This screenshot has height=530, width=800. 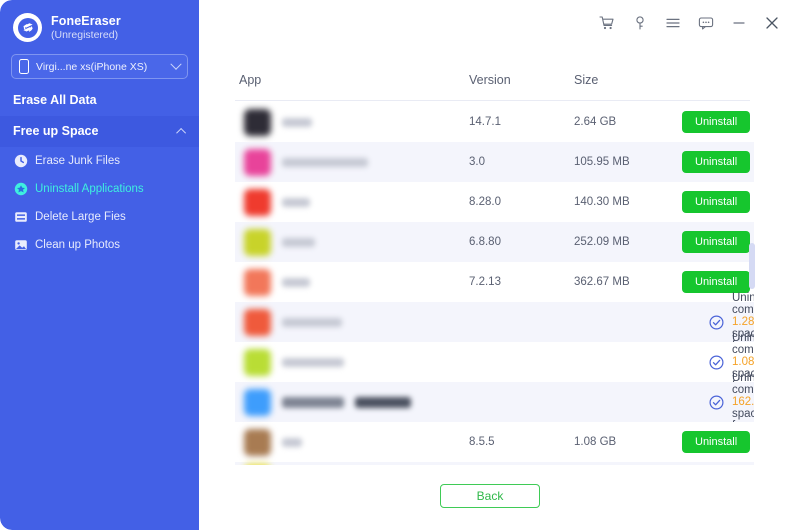 What do you see at coordinates (739, 23) in the screenshot?
I see `minimize-icon` at bounding box center [739, 23].